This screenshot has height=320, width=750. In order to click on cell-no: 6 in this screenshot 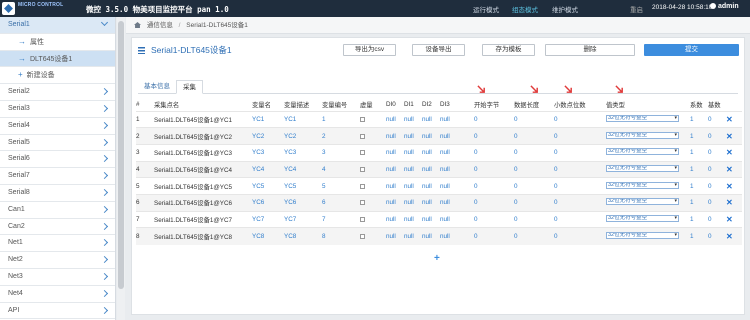, I will do `click(341, 202)`.